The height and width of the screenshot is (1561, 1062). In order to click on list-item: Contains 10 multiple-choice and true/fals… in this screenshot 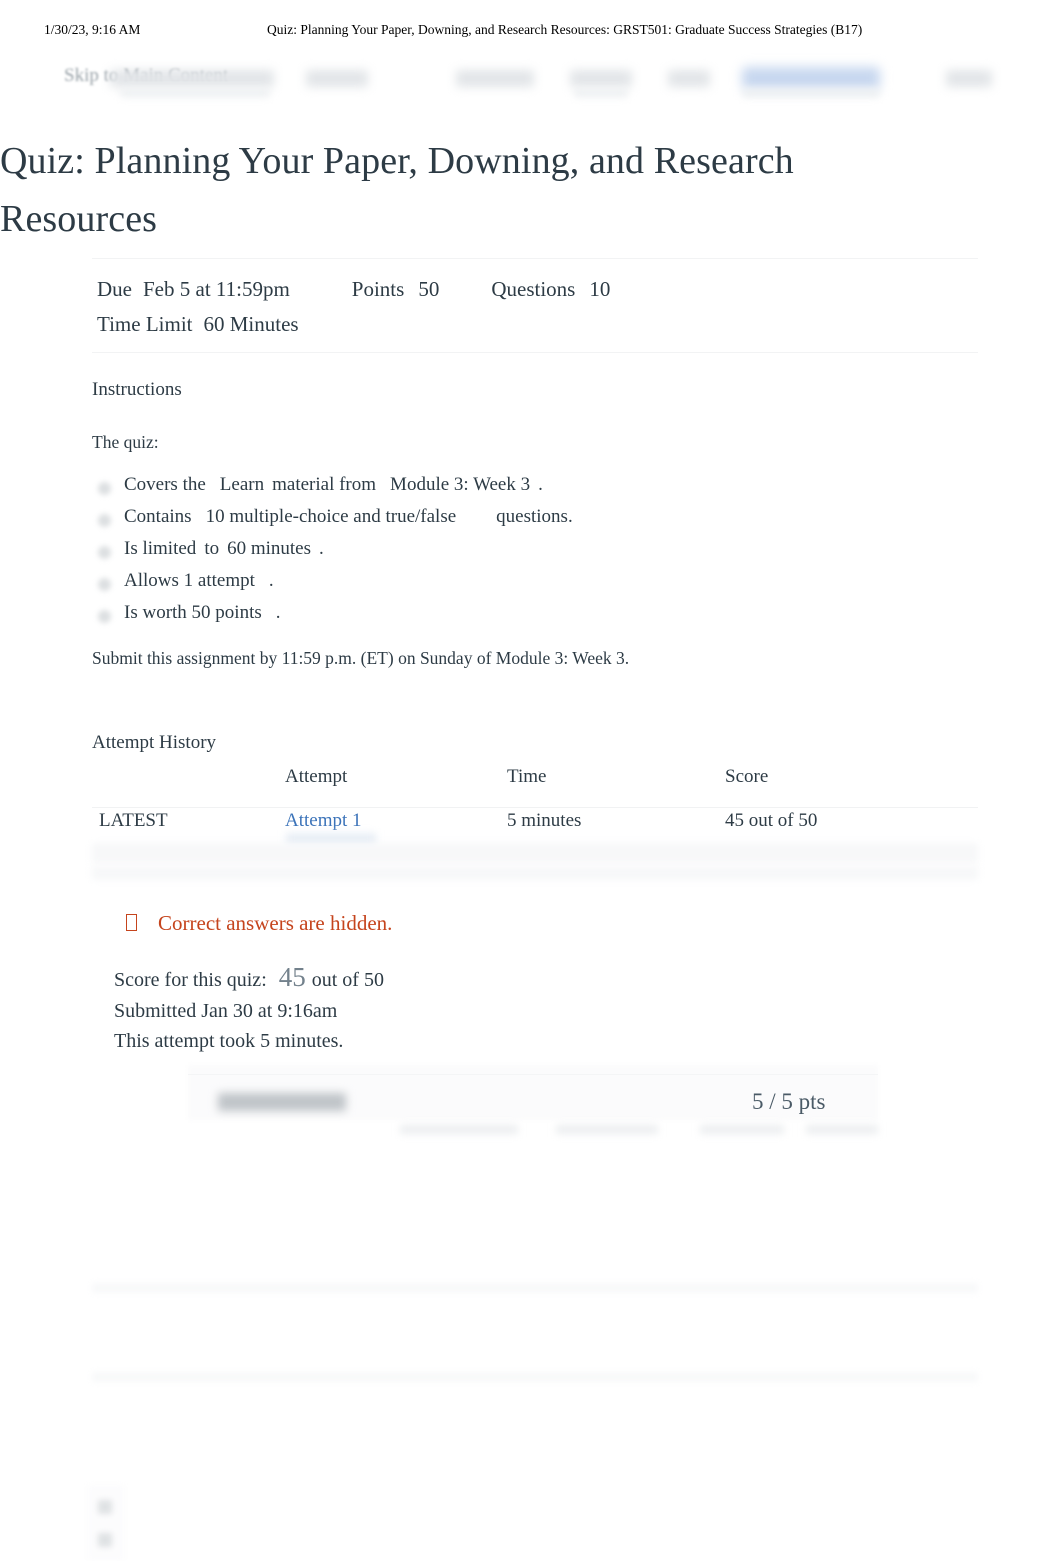, I will do `click(482, 522)`.